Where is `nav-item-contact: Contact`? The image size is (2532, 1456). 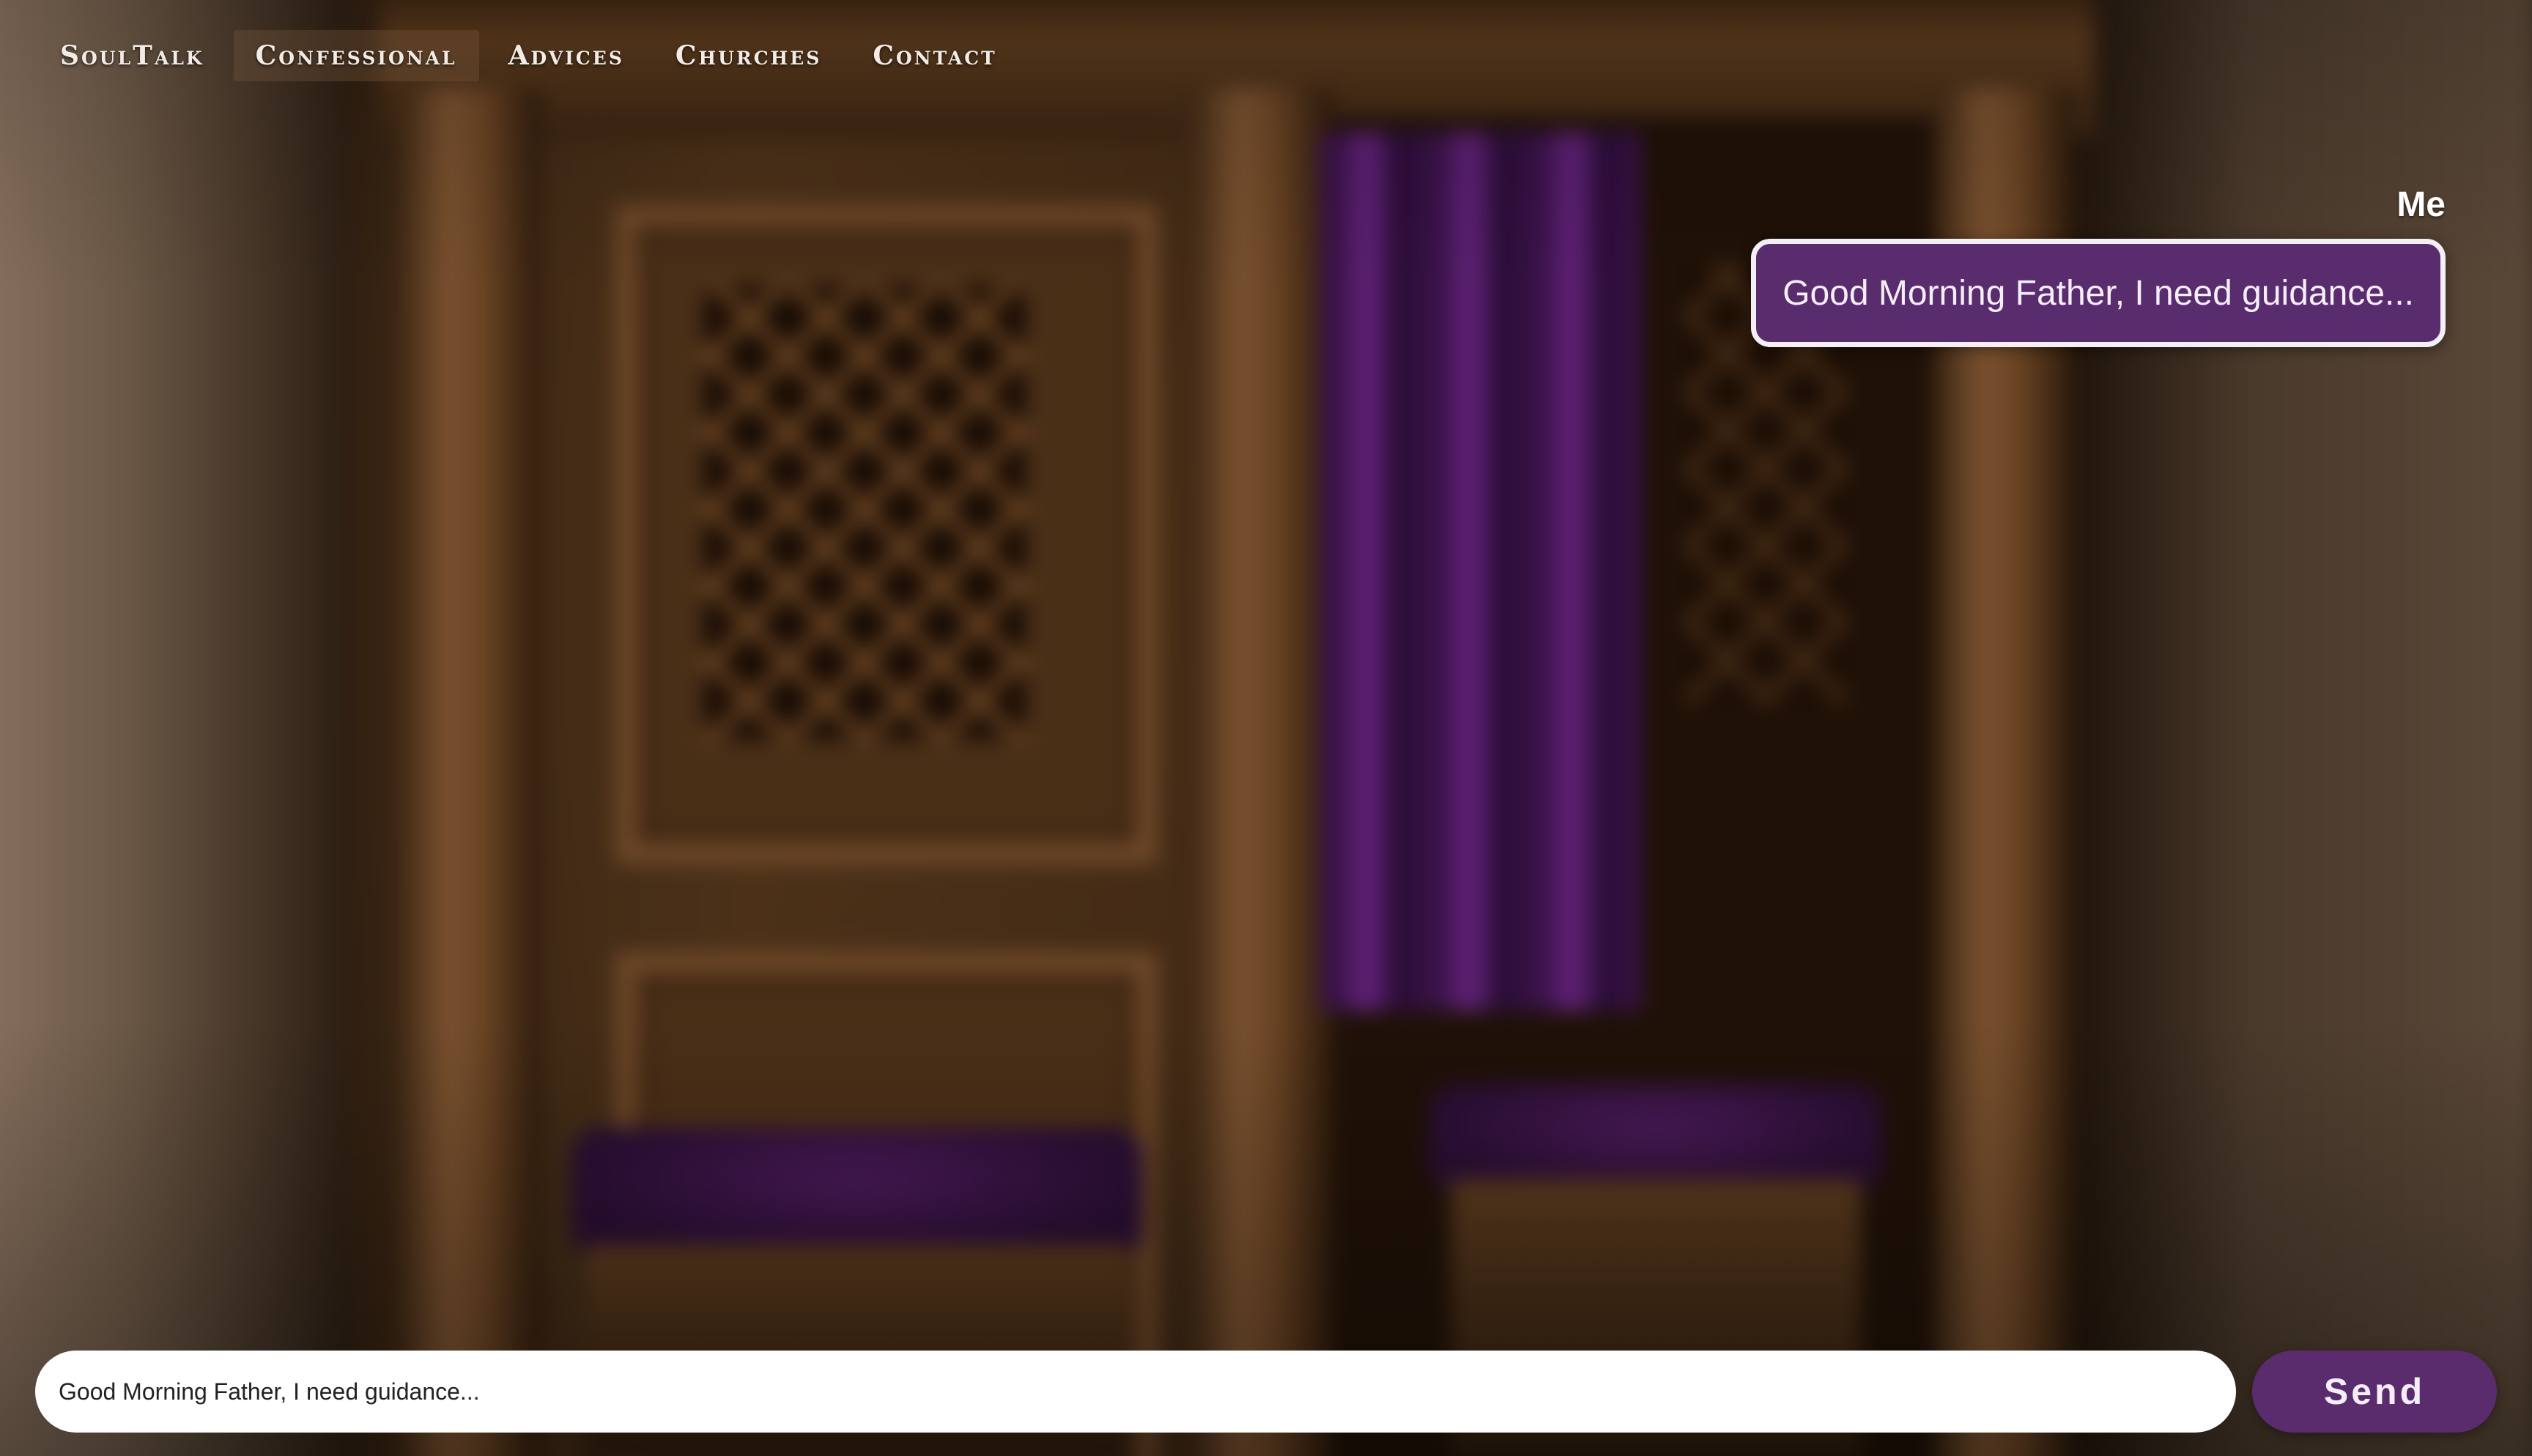 nav-item-contact: Contact is located at coordinates (934, 56).